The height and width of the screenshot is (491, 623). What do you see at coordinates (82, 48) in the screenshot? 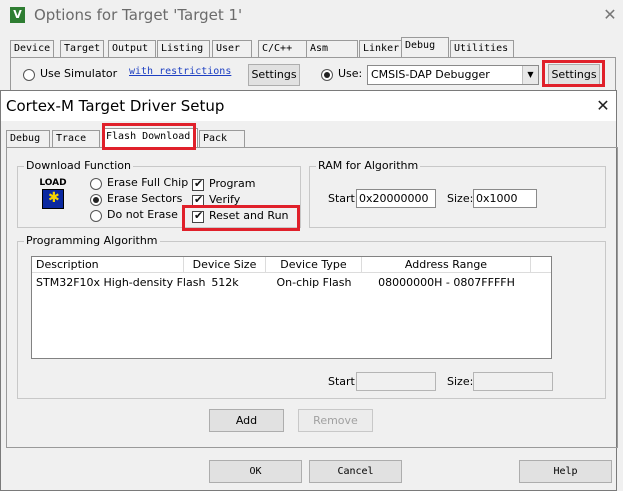
I see `tab-target: Target` at bounding box center [82, 48].